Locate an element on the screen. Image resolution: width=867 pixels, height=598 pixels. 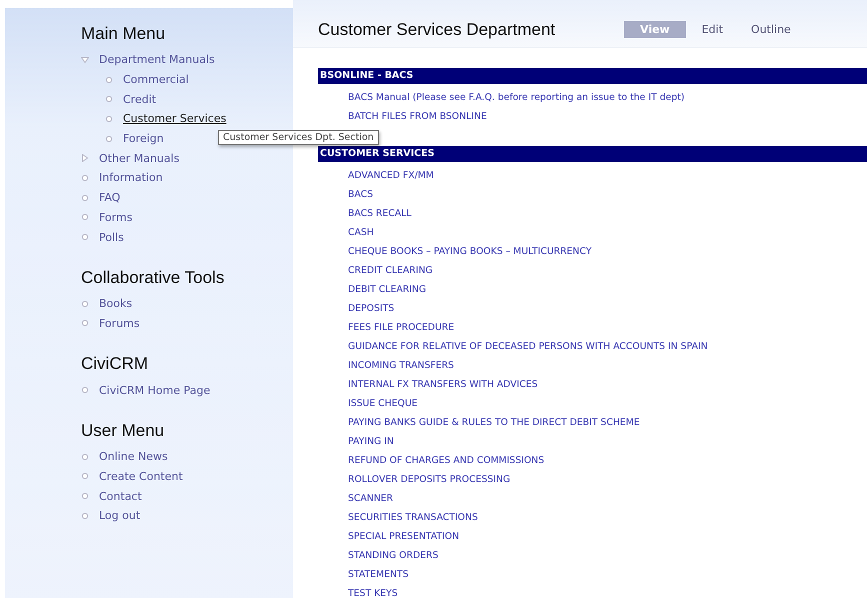
section-header: BSONLINE - BACS is located at coordinates (592, 76).